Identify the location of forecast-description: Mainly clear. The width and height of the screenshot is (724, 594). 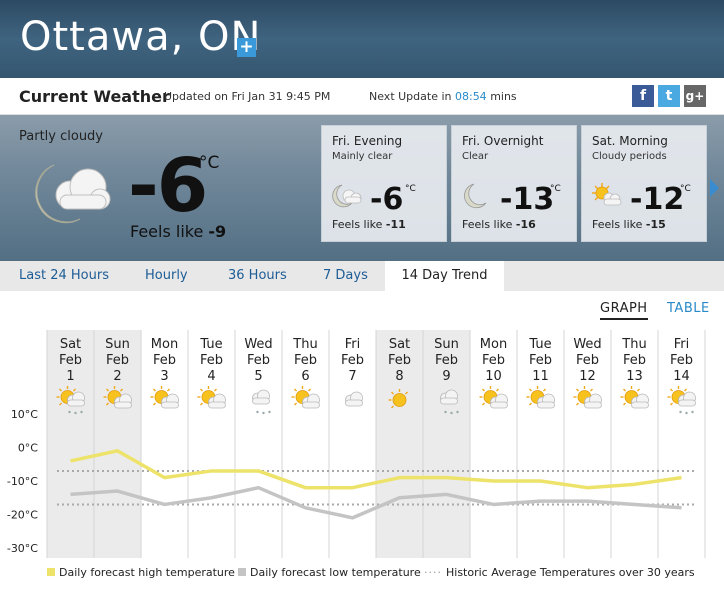
(362, 156).